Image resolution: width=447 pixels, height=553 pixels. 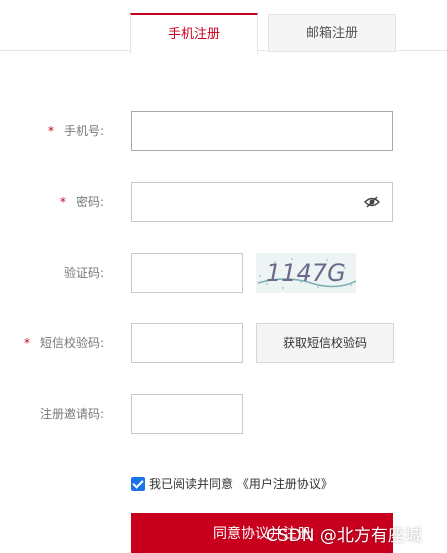 I want to click on sms-label-text: 短信校验码:, so click(x=71, y=343).